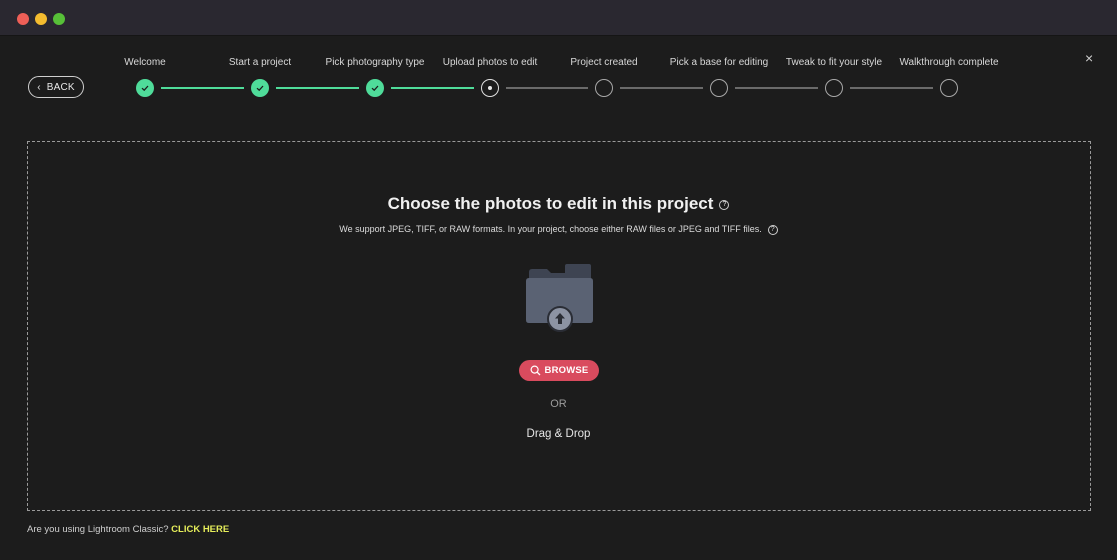 Image resolution: width=1117 pixels, height=560 pixels. What do you see at coordinates (560, 298) in the screenshot?
I see `folder-upload-icon` at bounding box center [560, 298].